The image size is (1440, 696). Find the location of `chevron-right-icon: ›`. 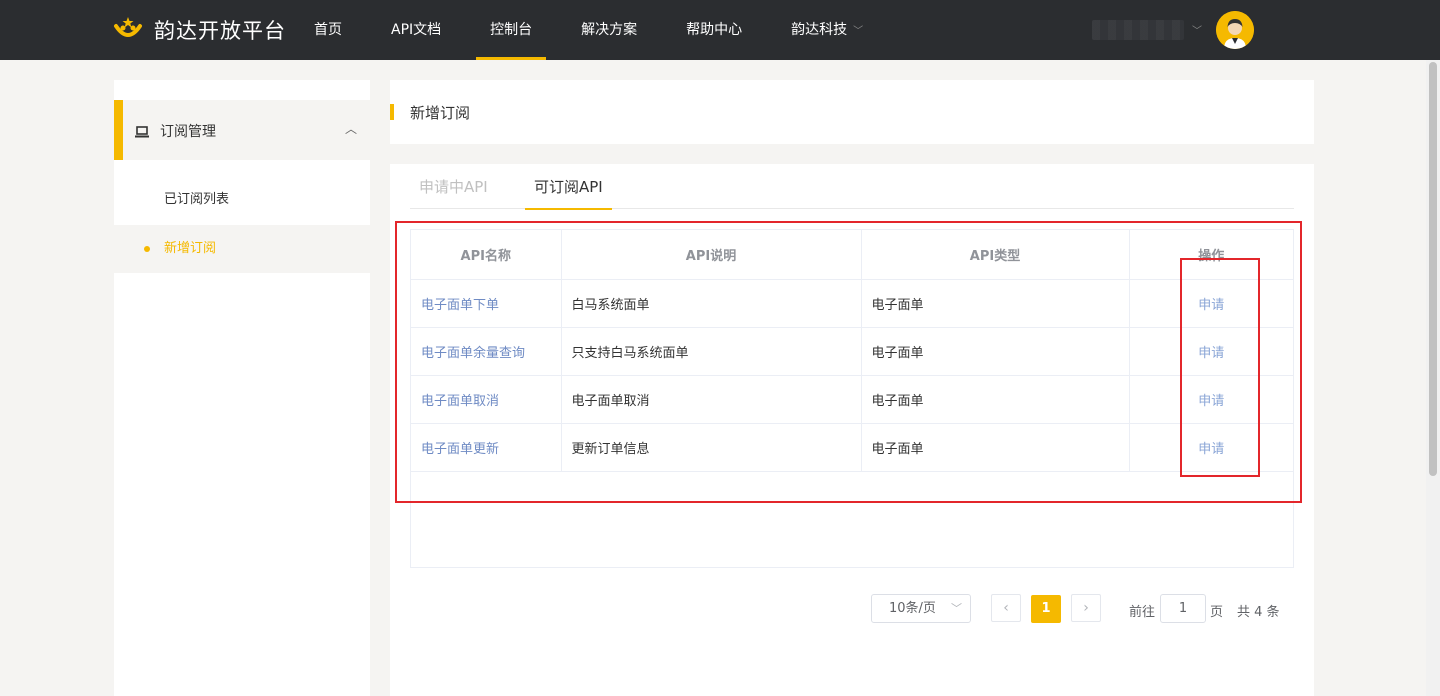

chevron-right-icon: › is located at coordinates (1086, 608).